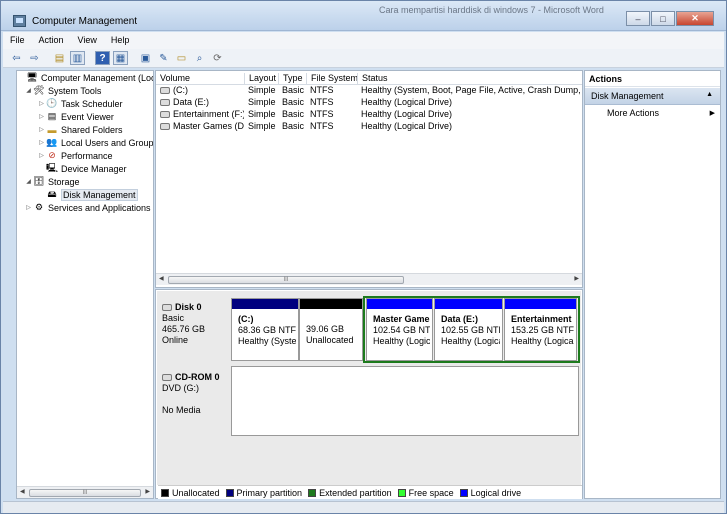 The height and width of the screenshot is (514, 727). I want to click on partition-c: (C:) 68.36 GB NTFS Healthy (Syster, so click(265, 329).